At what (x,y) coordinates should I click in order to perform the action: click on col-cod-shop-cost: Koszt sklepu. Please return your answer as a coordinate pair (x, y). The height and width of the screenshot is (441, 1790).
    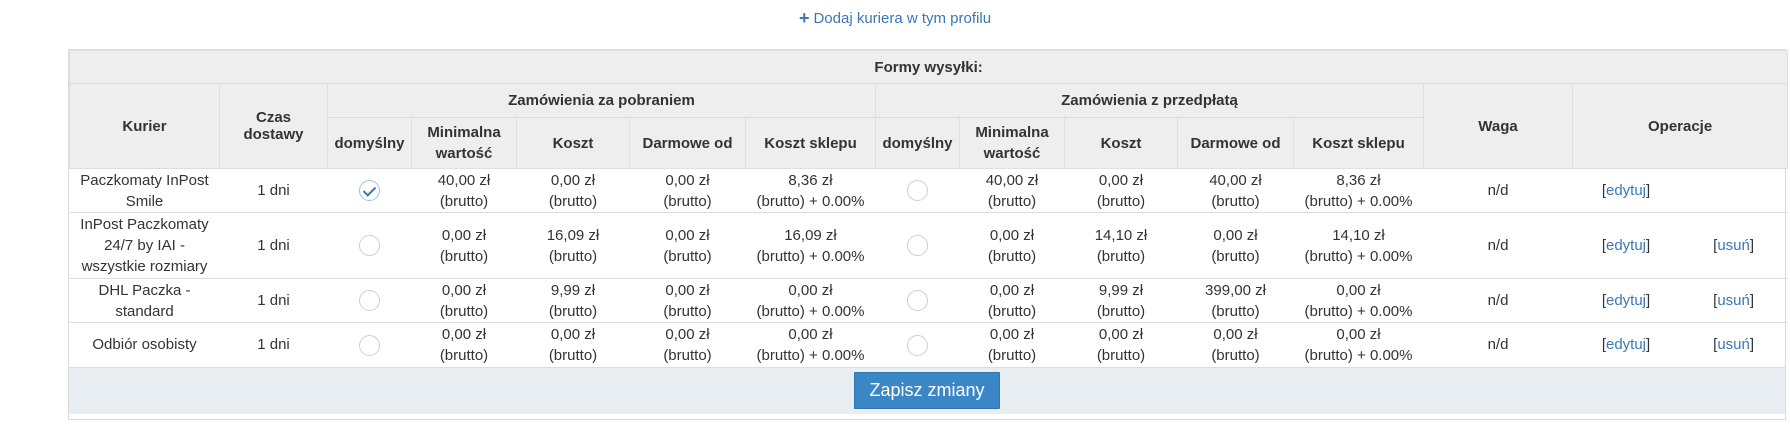
    Looking at the image, I should click on (810, 143).